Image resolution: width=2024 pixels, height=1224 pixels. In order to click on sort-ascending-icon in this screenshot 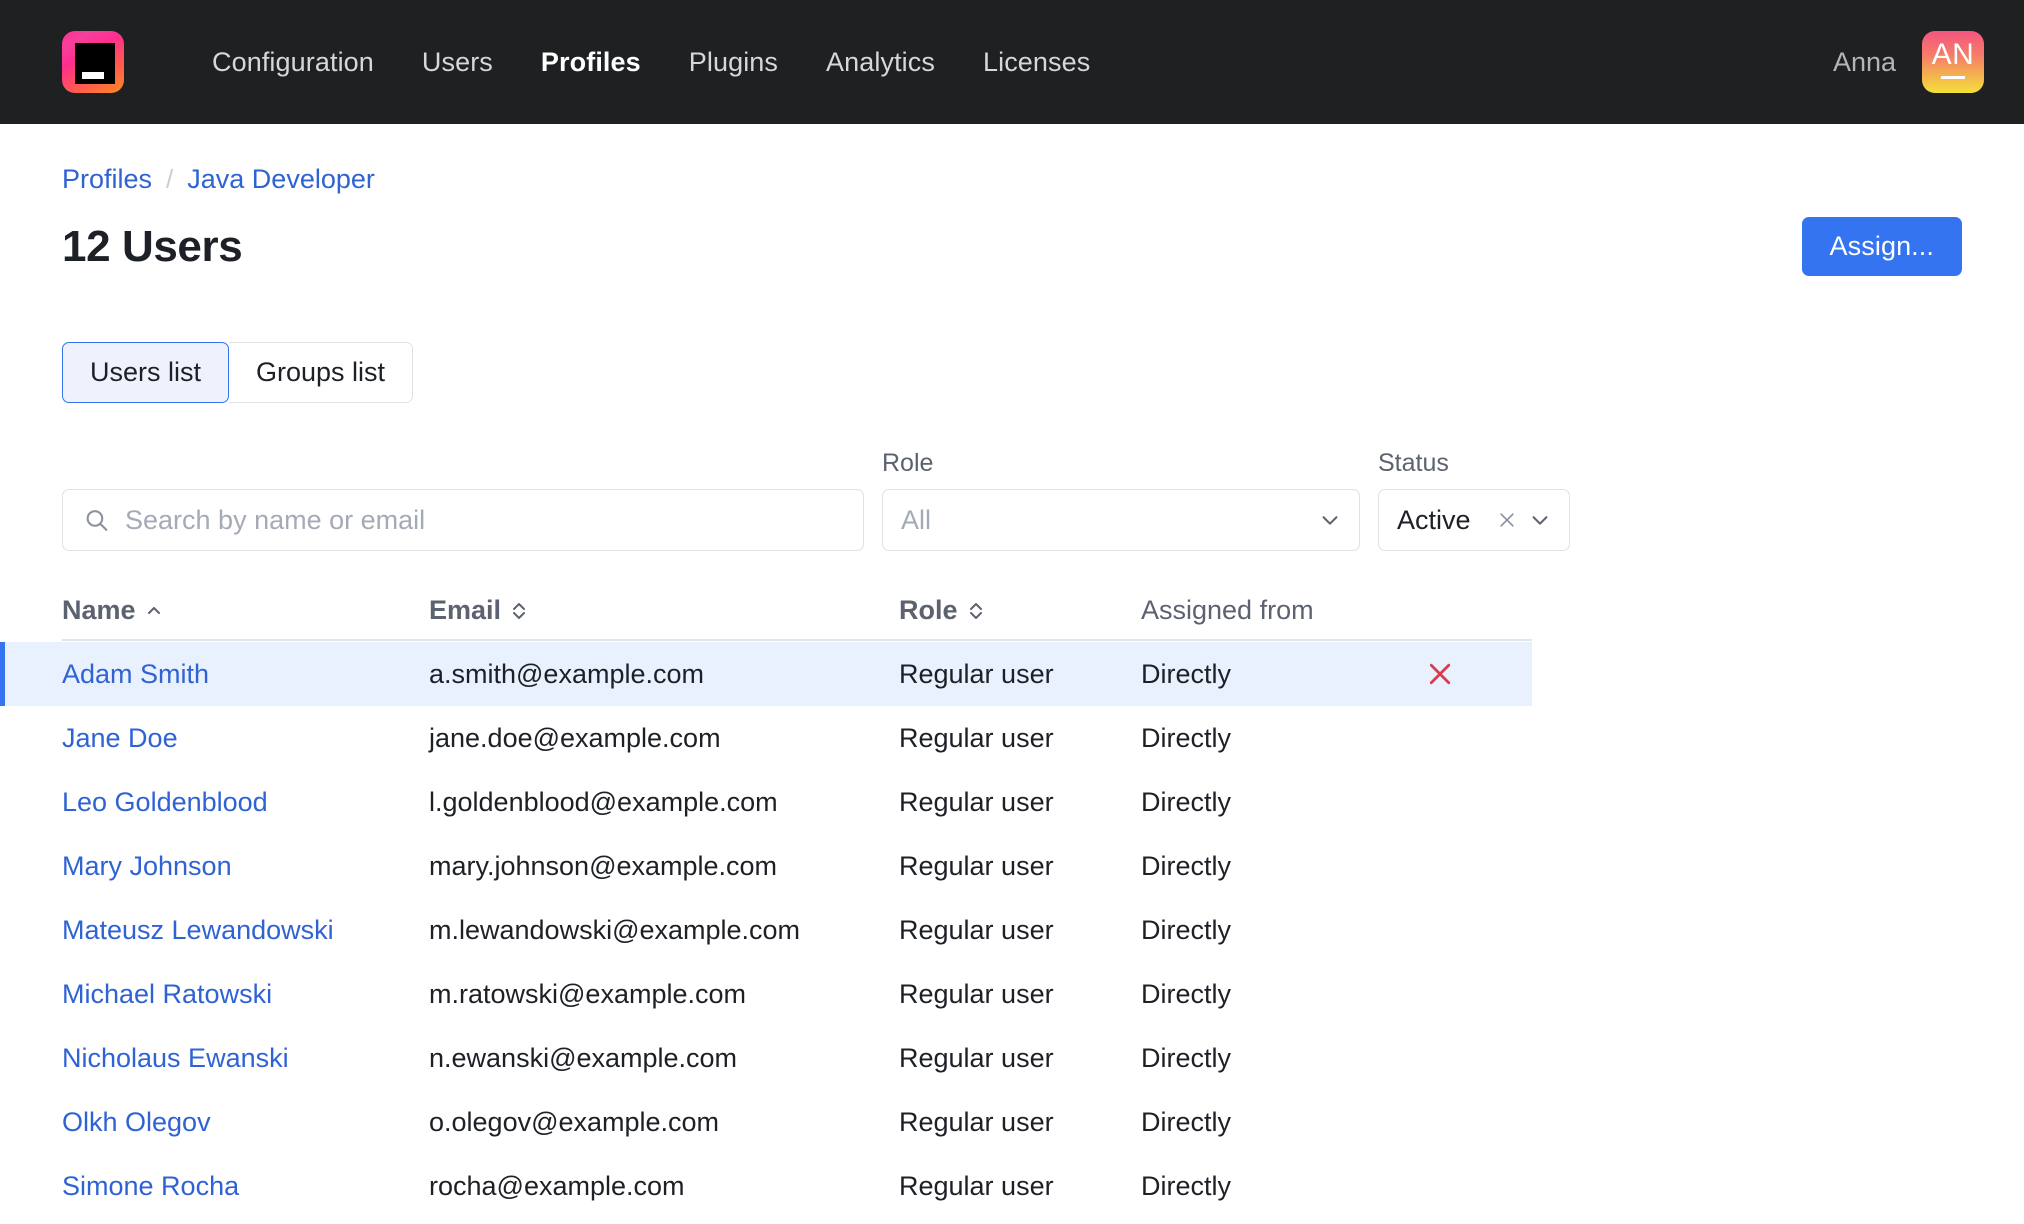, I will do `click(153, 610)`.